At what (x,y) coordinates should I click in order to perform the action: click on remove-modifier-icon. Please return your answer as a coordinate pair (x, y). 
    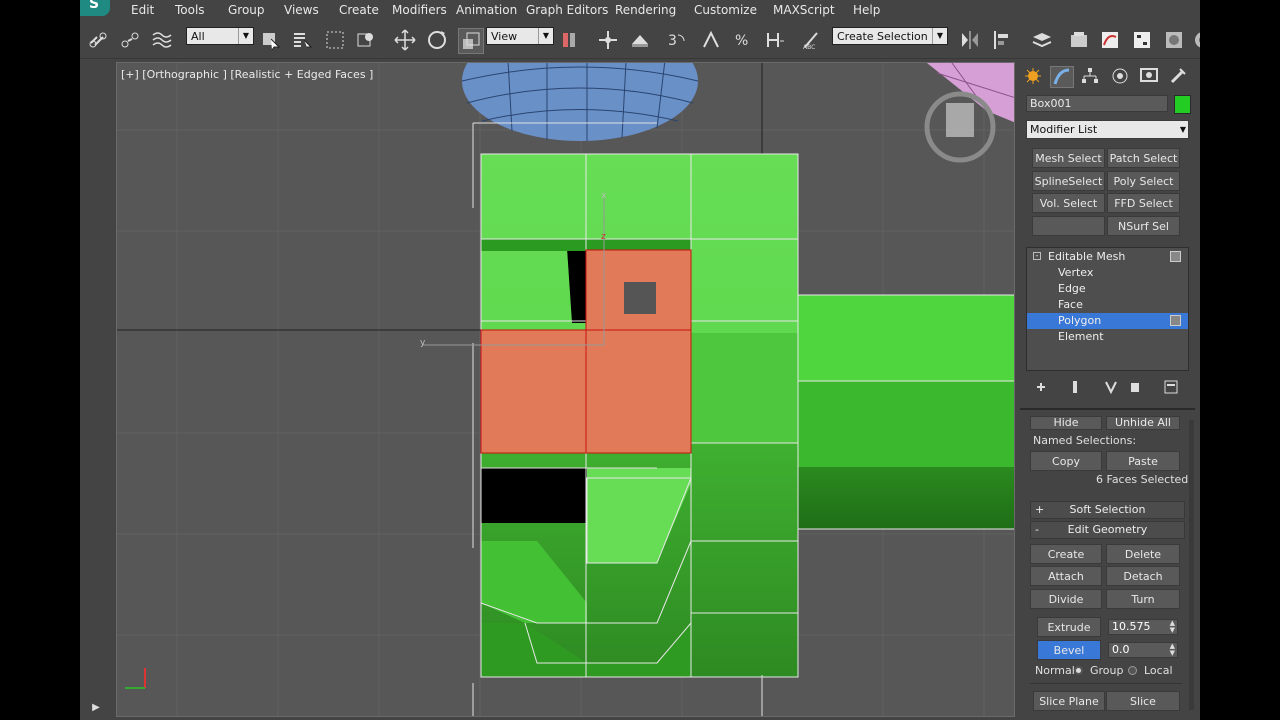
    Looking at the image, I should click on (1135, 387).